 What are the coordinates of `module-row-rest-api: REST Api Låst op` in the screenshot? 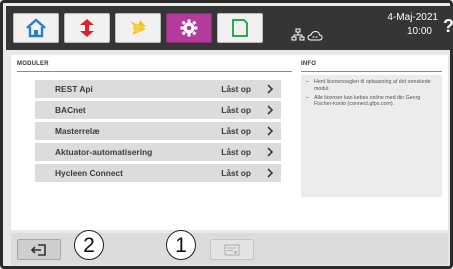 It's located at (158, 89).